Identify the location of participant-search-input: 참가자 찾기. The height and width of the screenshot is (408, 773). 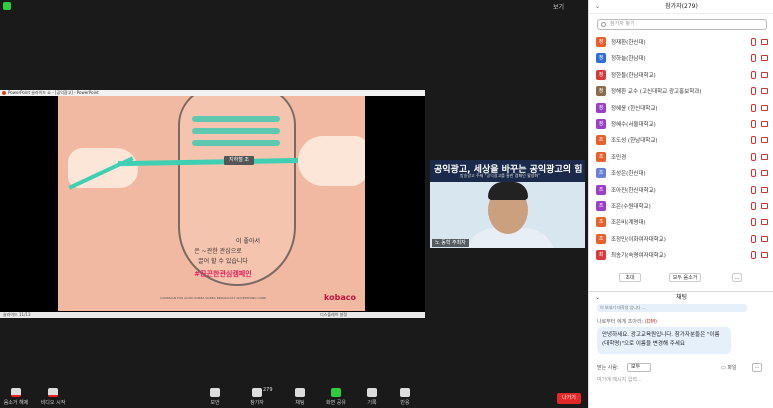
(682, 24).